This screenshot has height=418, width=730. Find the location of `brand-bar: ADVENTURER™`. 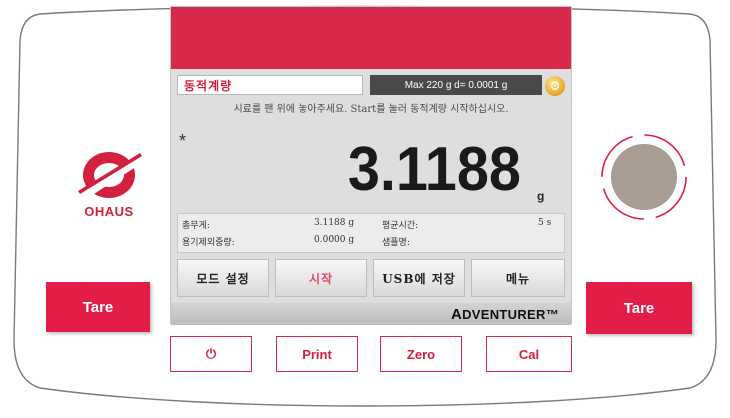

brand-bar: ADVENTURER™ is located at coordinates (371, 314).